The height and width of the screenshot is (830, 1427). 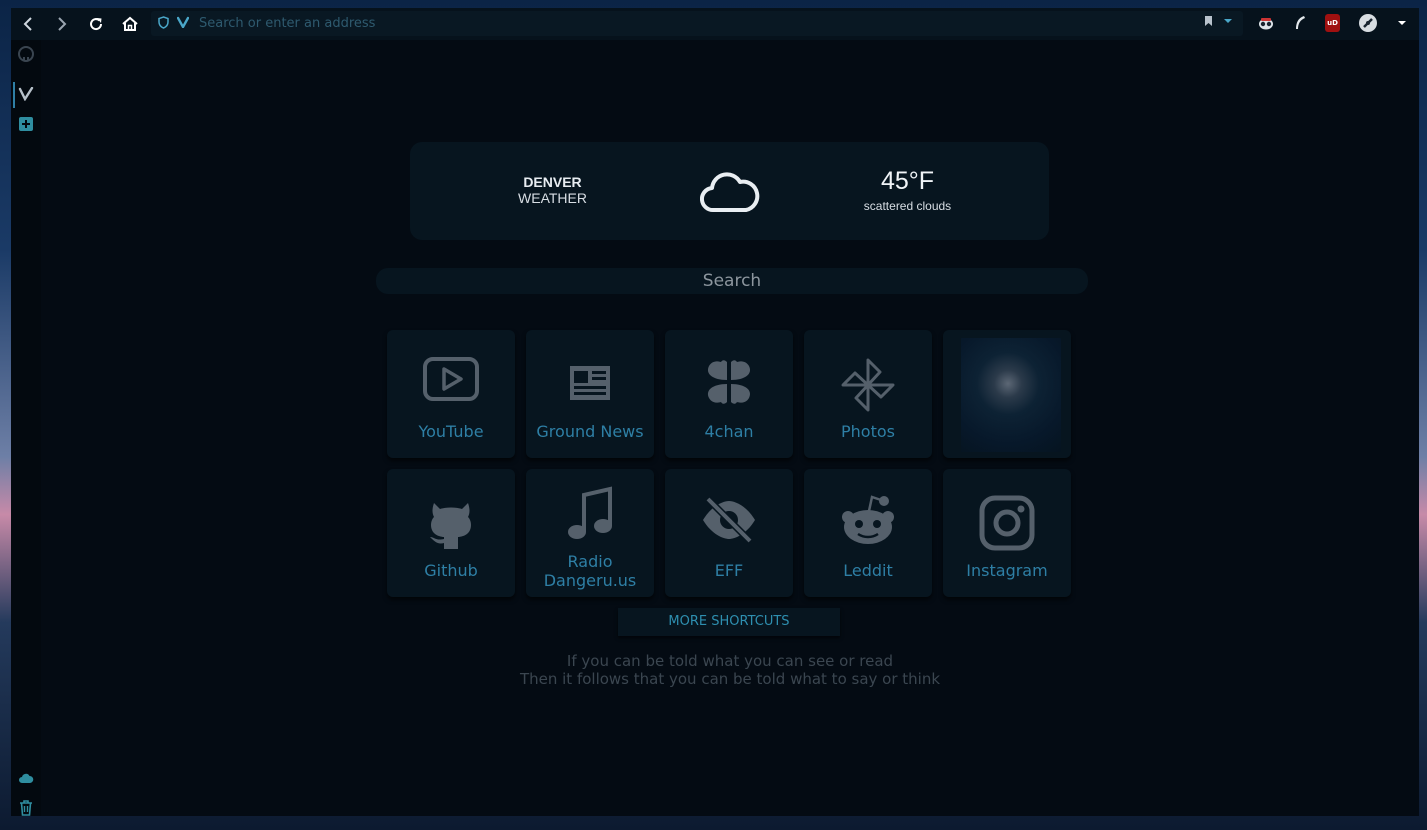 What do you see at coordinates (26, 124) in the screenshot?
I see `add-panel-icon` at bounding box center [26, 124].